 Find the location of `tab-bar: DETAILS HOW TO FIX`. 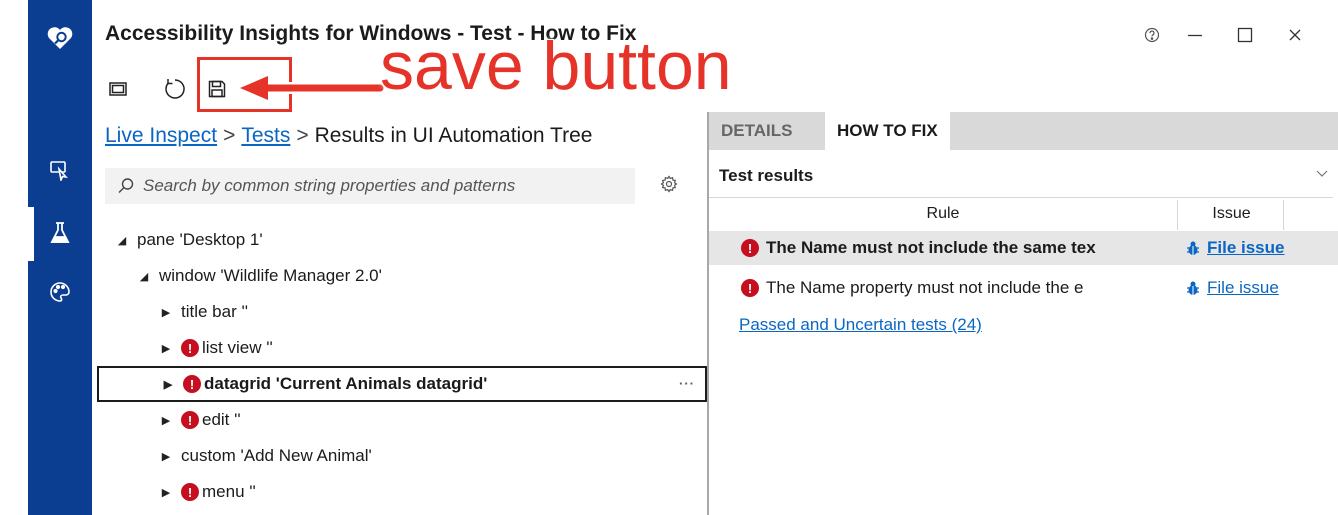

tab-bar: DETAILS HOW TO FIX is located at coordinates (1023, 131).